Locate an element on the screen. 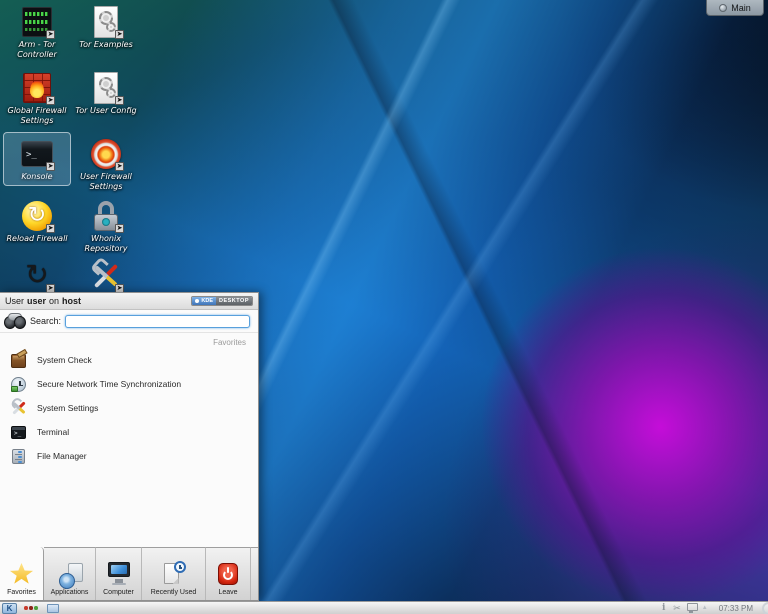  desktop-icon-konsole: >_ ➤ Konsole is located at coordinates (37, 158).